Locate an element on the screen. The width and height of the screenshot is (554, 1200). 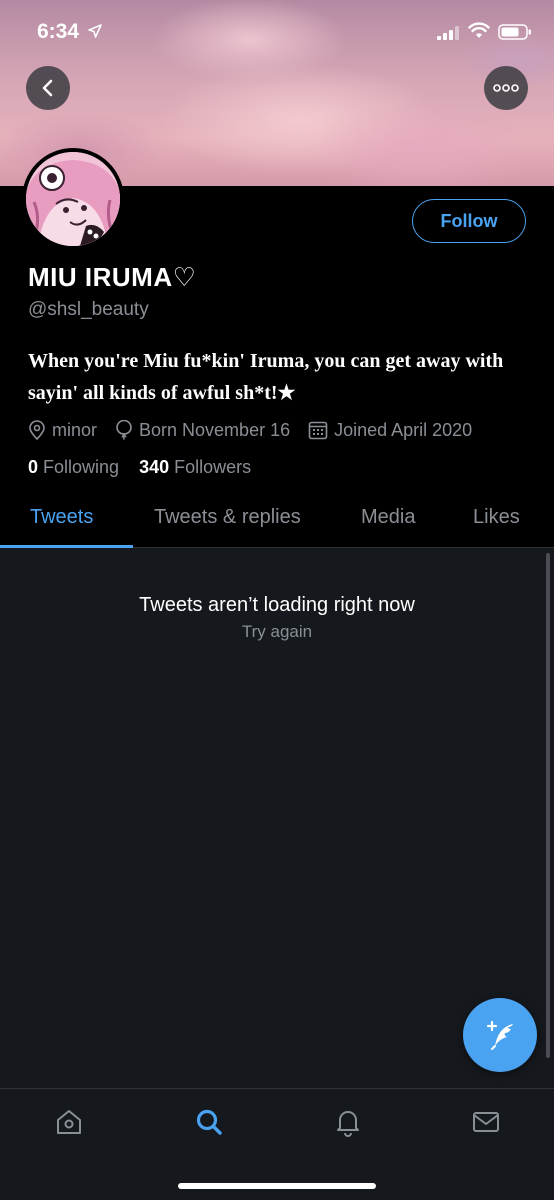
profile-tabs: Tweets Tweets & replies Media Likes is located at coordinates (277, 520).